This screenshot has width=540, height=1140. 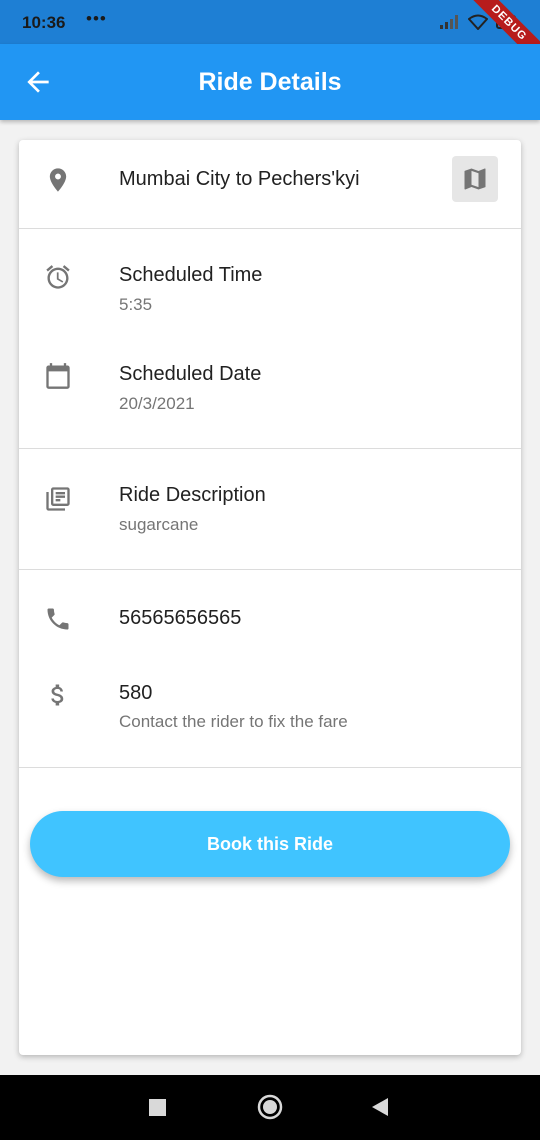 I want to click on home-button, so click(x=270, y=1107).